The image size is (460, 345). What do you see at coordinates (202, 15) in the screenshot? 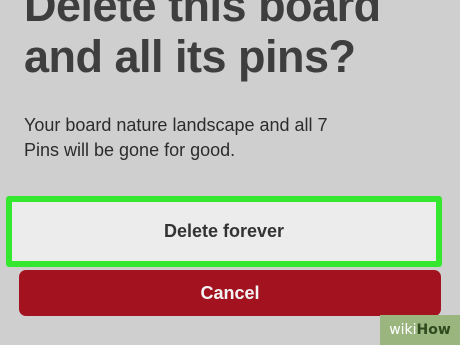
I see `dialog-title-line-1: Delete this board` at bounding box center [202, 15].